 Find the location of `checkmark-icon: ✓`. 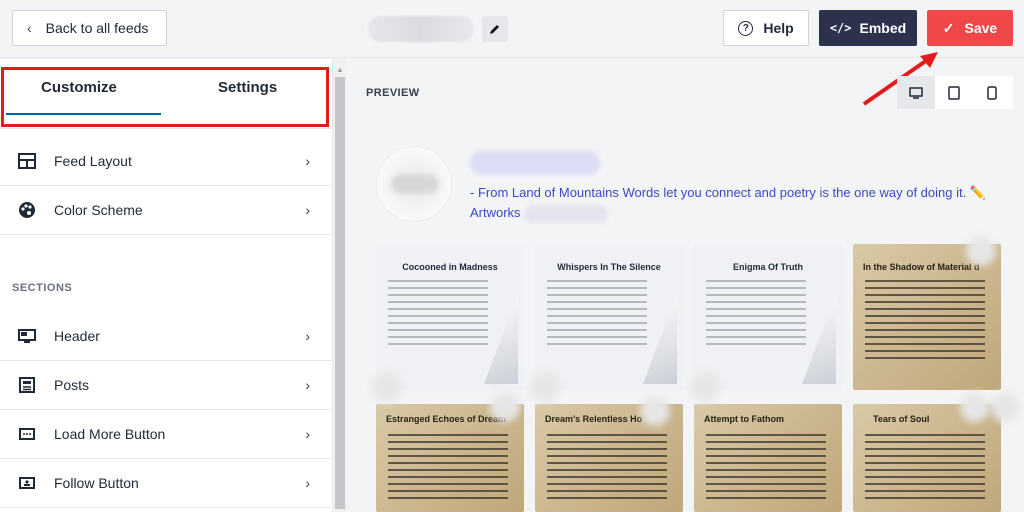

checkmark-icon: ✓ is located at coordinates (948, 27).